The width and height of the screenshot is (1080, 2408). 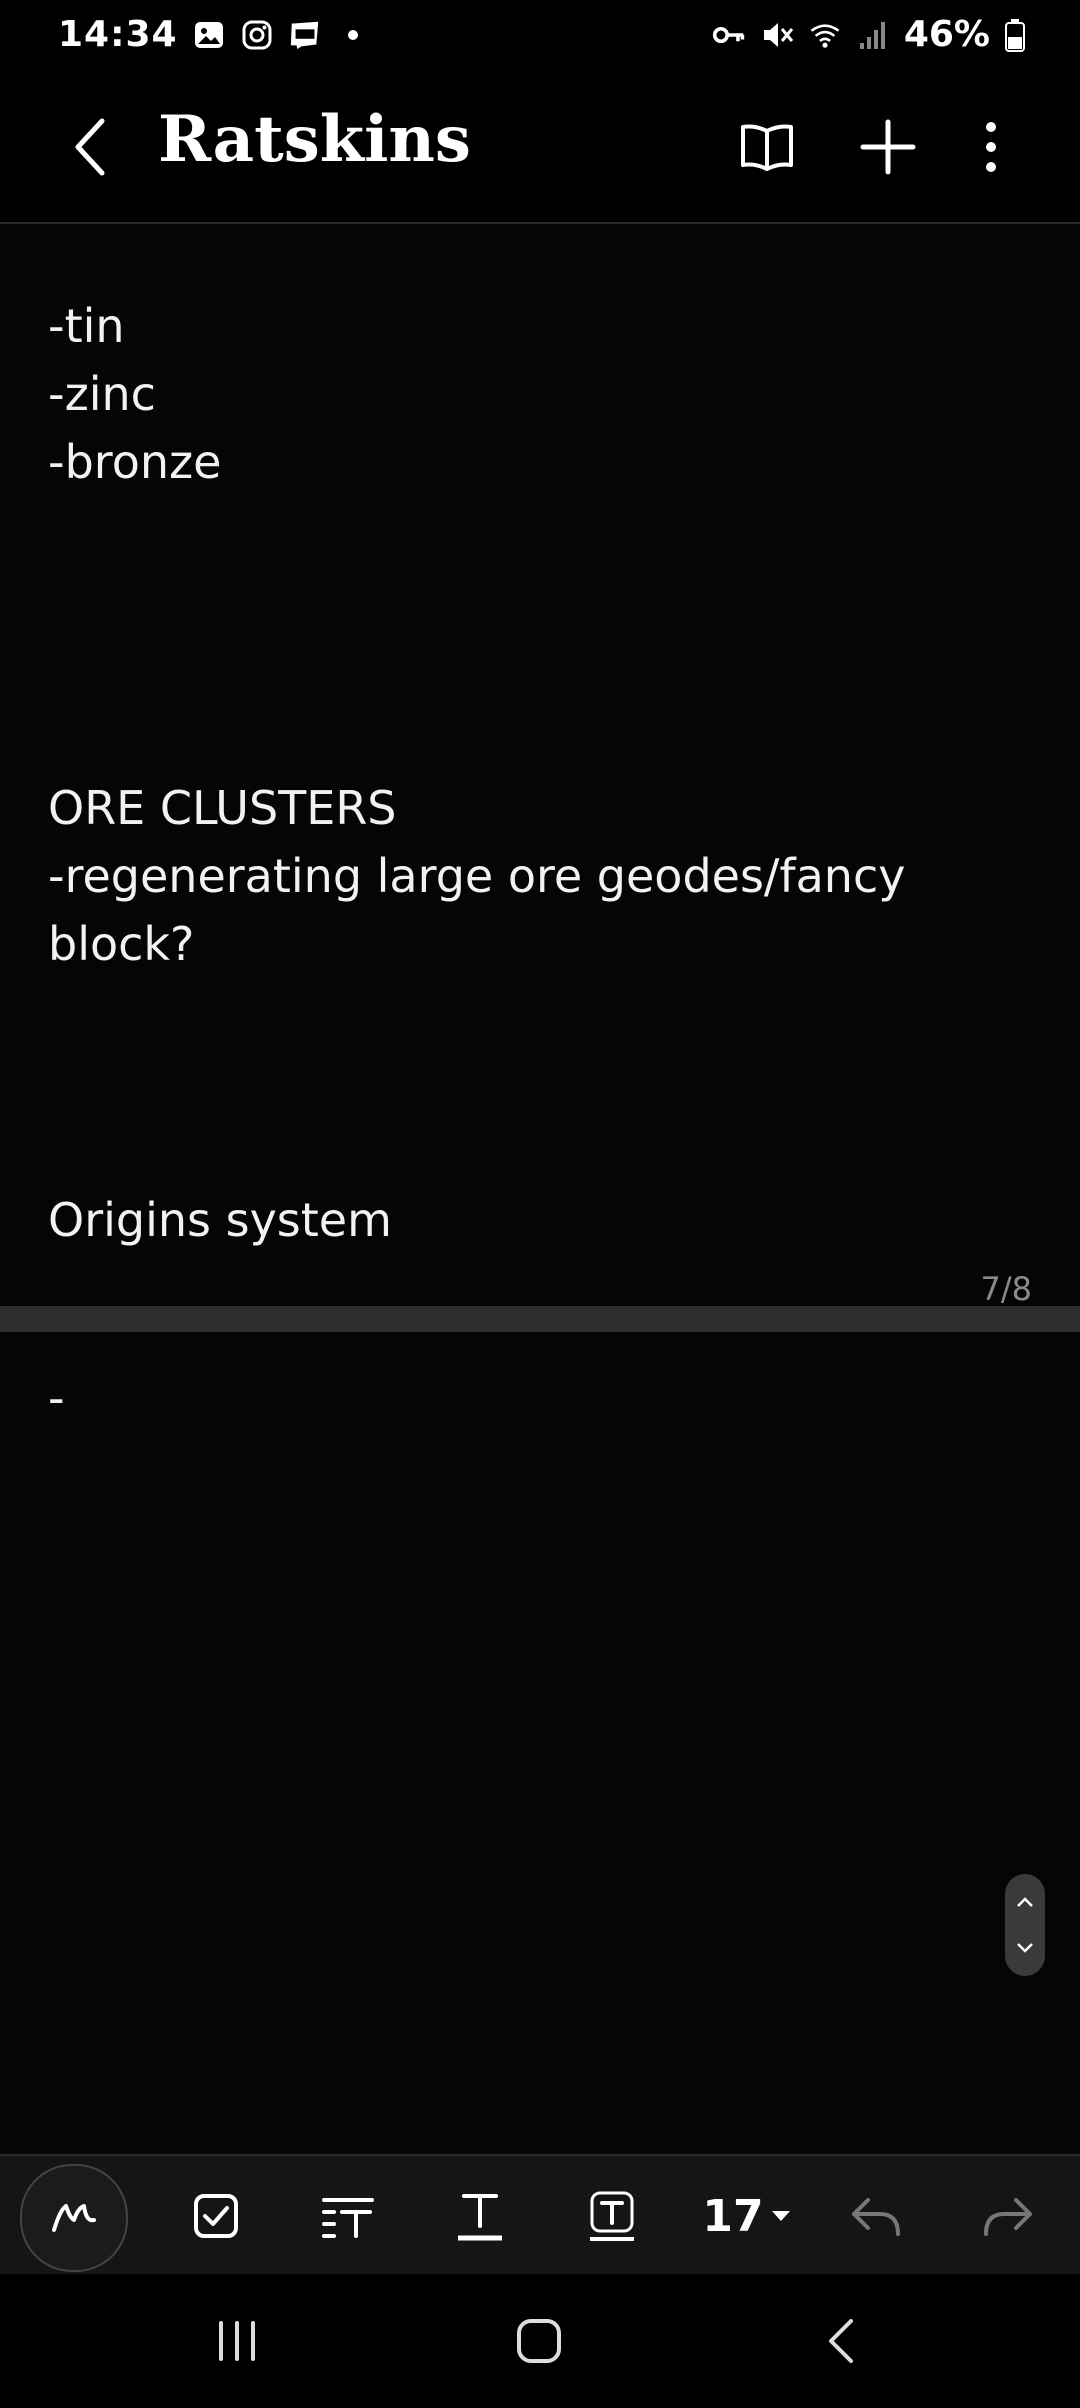 What do you see at coordinates (476, 876) in the screenshot?
I see `note-line: -regenerating large ore geodes/fancy` at bounding box center [476, 876].